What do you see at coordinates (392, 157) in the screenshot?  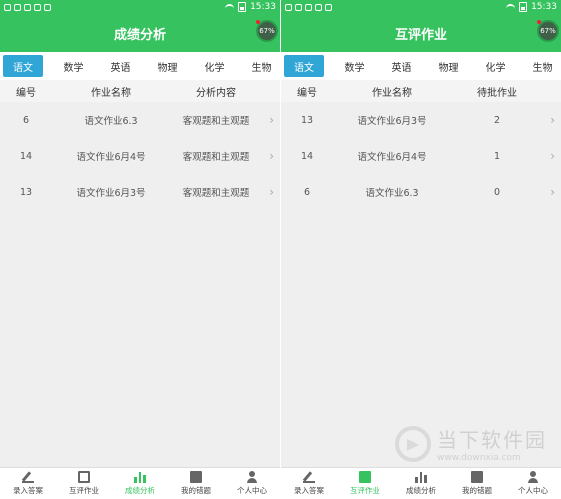 I see `cell-name: 语文作业6月4号` at bounding box center [392, 157].